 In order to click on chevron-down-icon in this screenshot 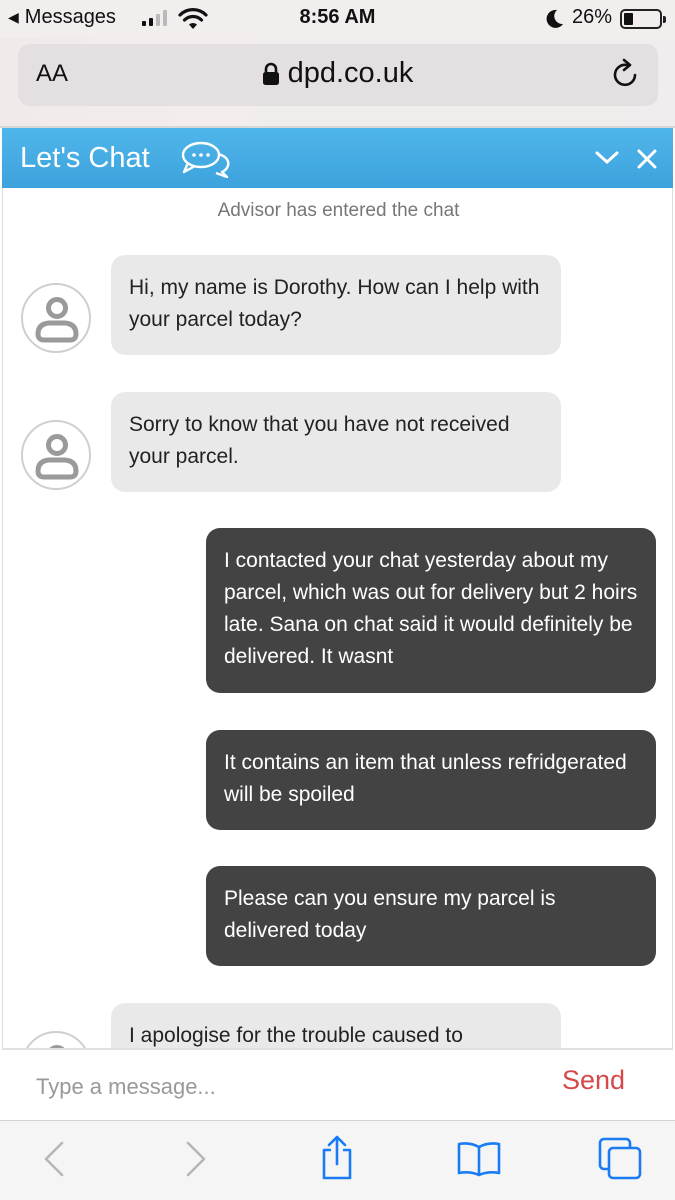, I will do `click(607, 158)`.